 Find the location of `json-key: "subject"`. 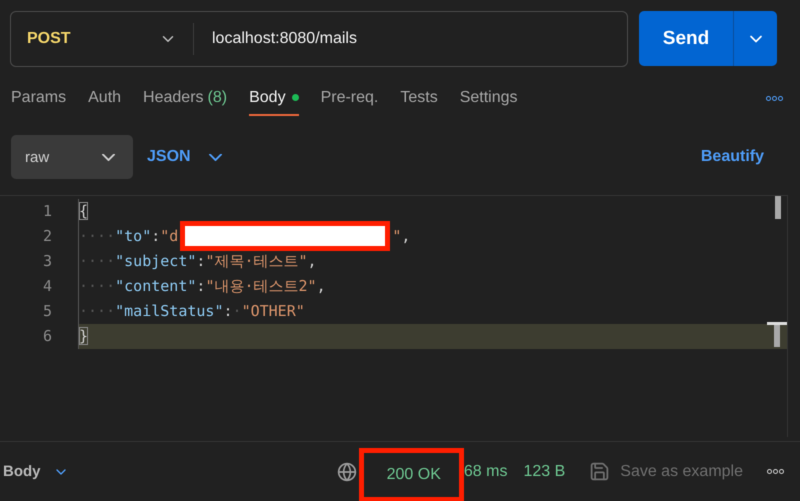

json-key: "subject" is located at coordinates (155, 261).